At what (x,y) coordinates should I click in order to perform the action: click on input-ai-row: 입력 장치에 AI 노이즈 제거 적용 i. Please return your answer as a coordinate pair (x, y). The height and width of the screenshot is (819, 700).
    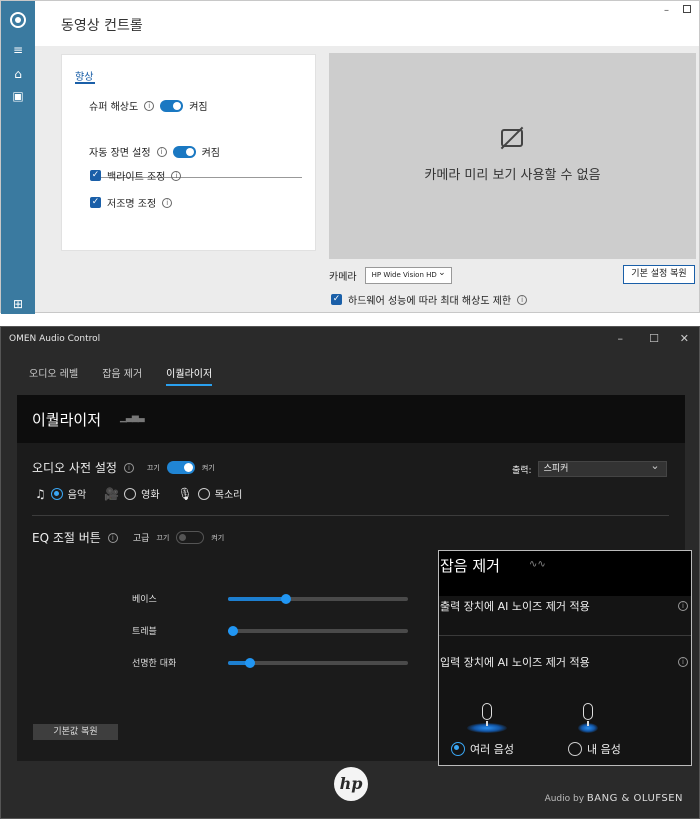
    Looking at the image, I should click on (564, 662).